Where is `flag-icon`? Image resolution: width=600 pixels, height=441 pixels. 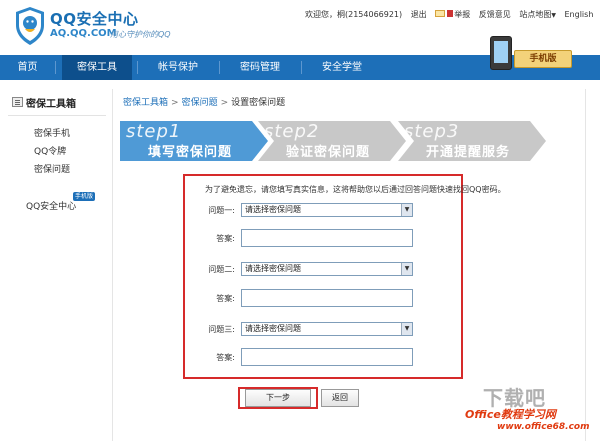 flag-icon is located at coordinates (450, 13).